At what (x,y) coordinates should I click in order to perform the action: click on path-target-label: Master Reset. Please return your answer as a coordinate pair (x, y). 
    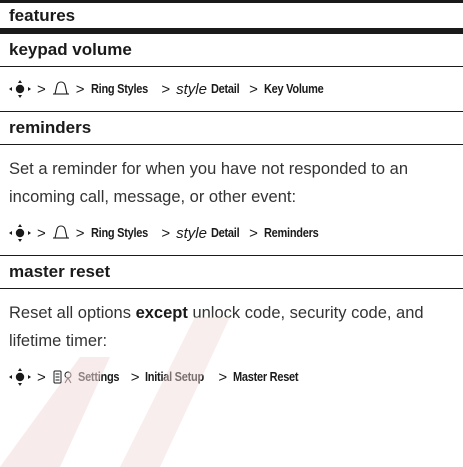
    Looking at the image, I should click on (266, 377).